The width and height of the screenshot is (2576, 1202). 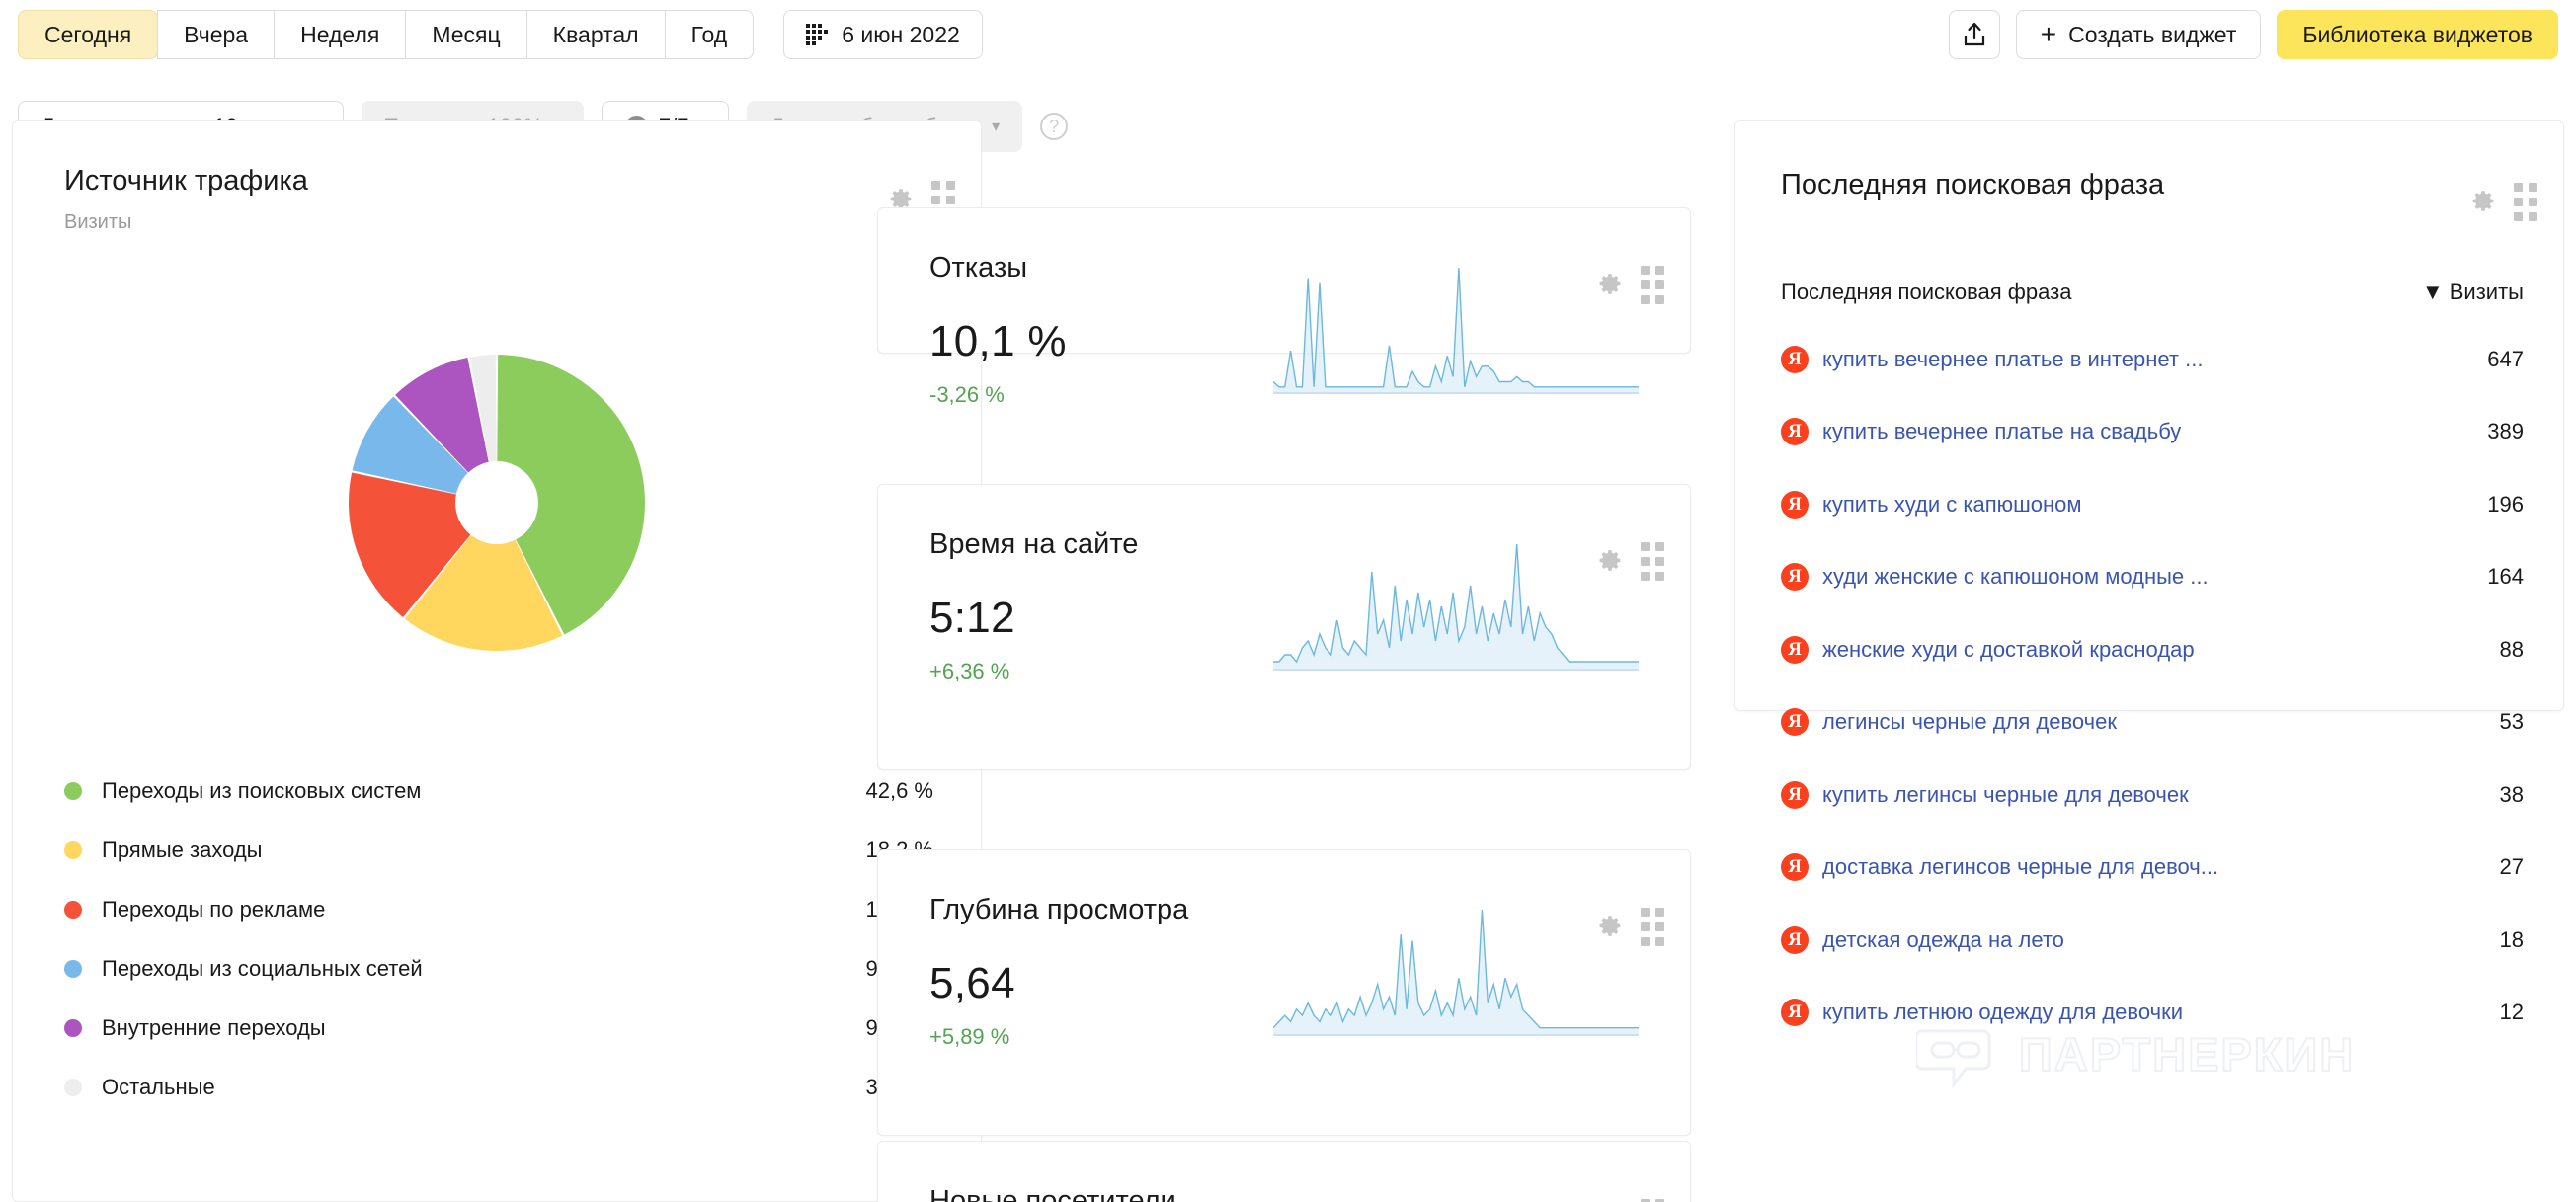 I want to click on actions-toolbar: + Создать виджет Библиотека виджетов, so click(x=2253, y=34).